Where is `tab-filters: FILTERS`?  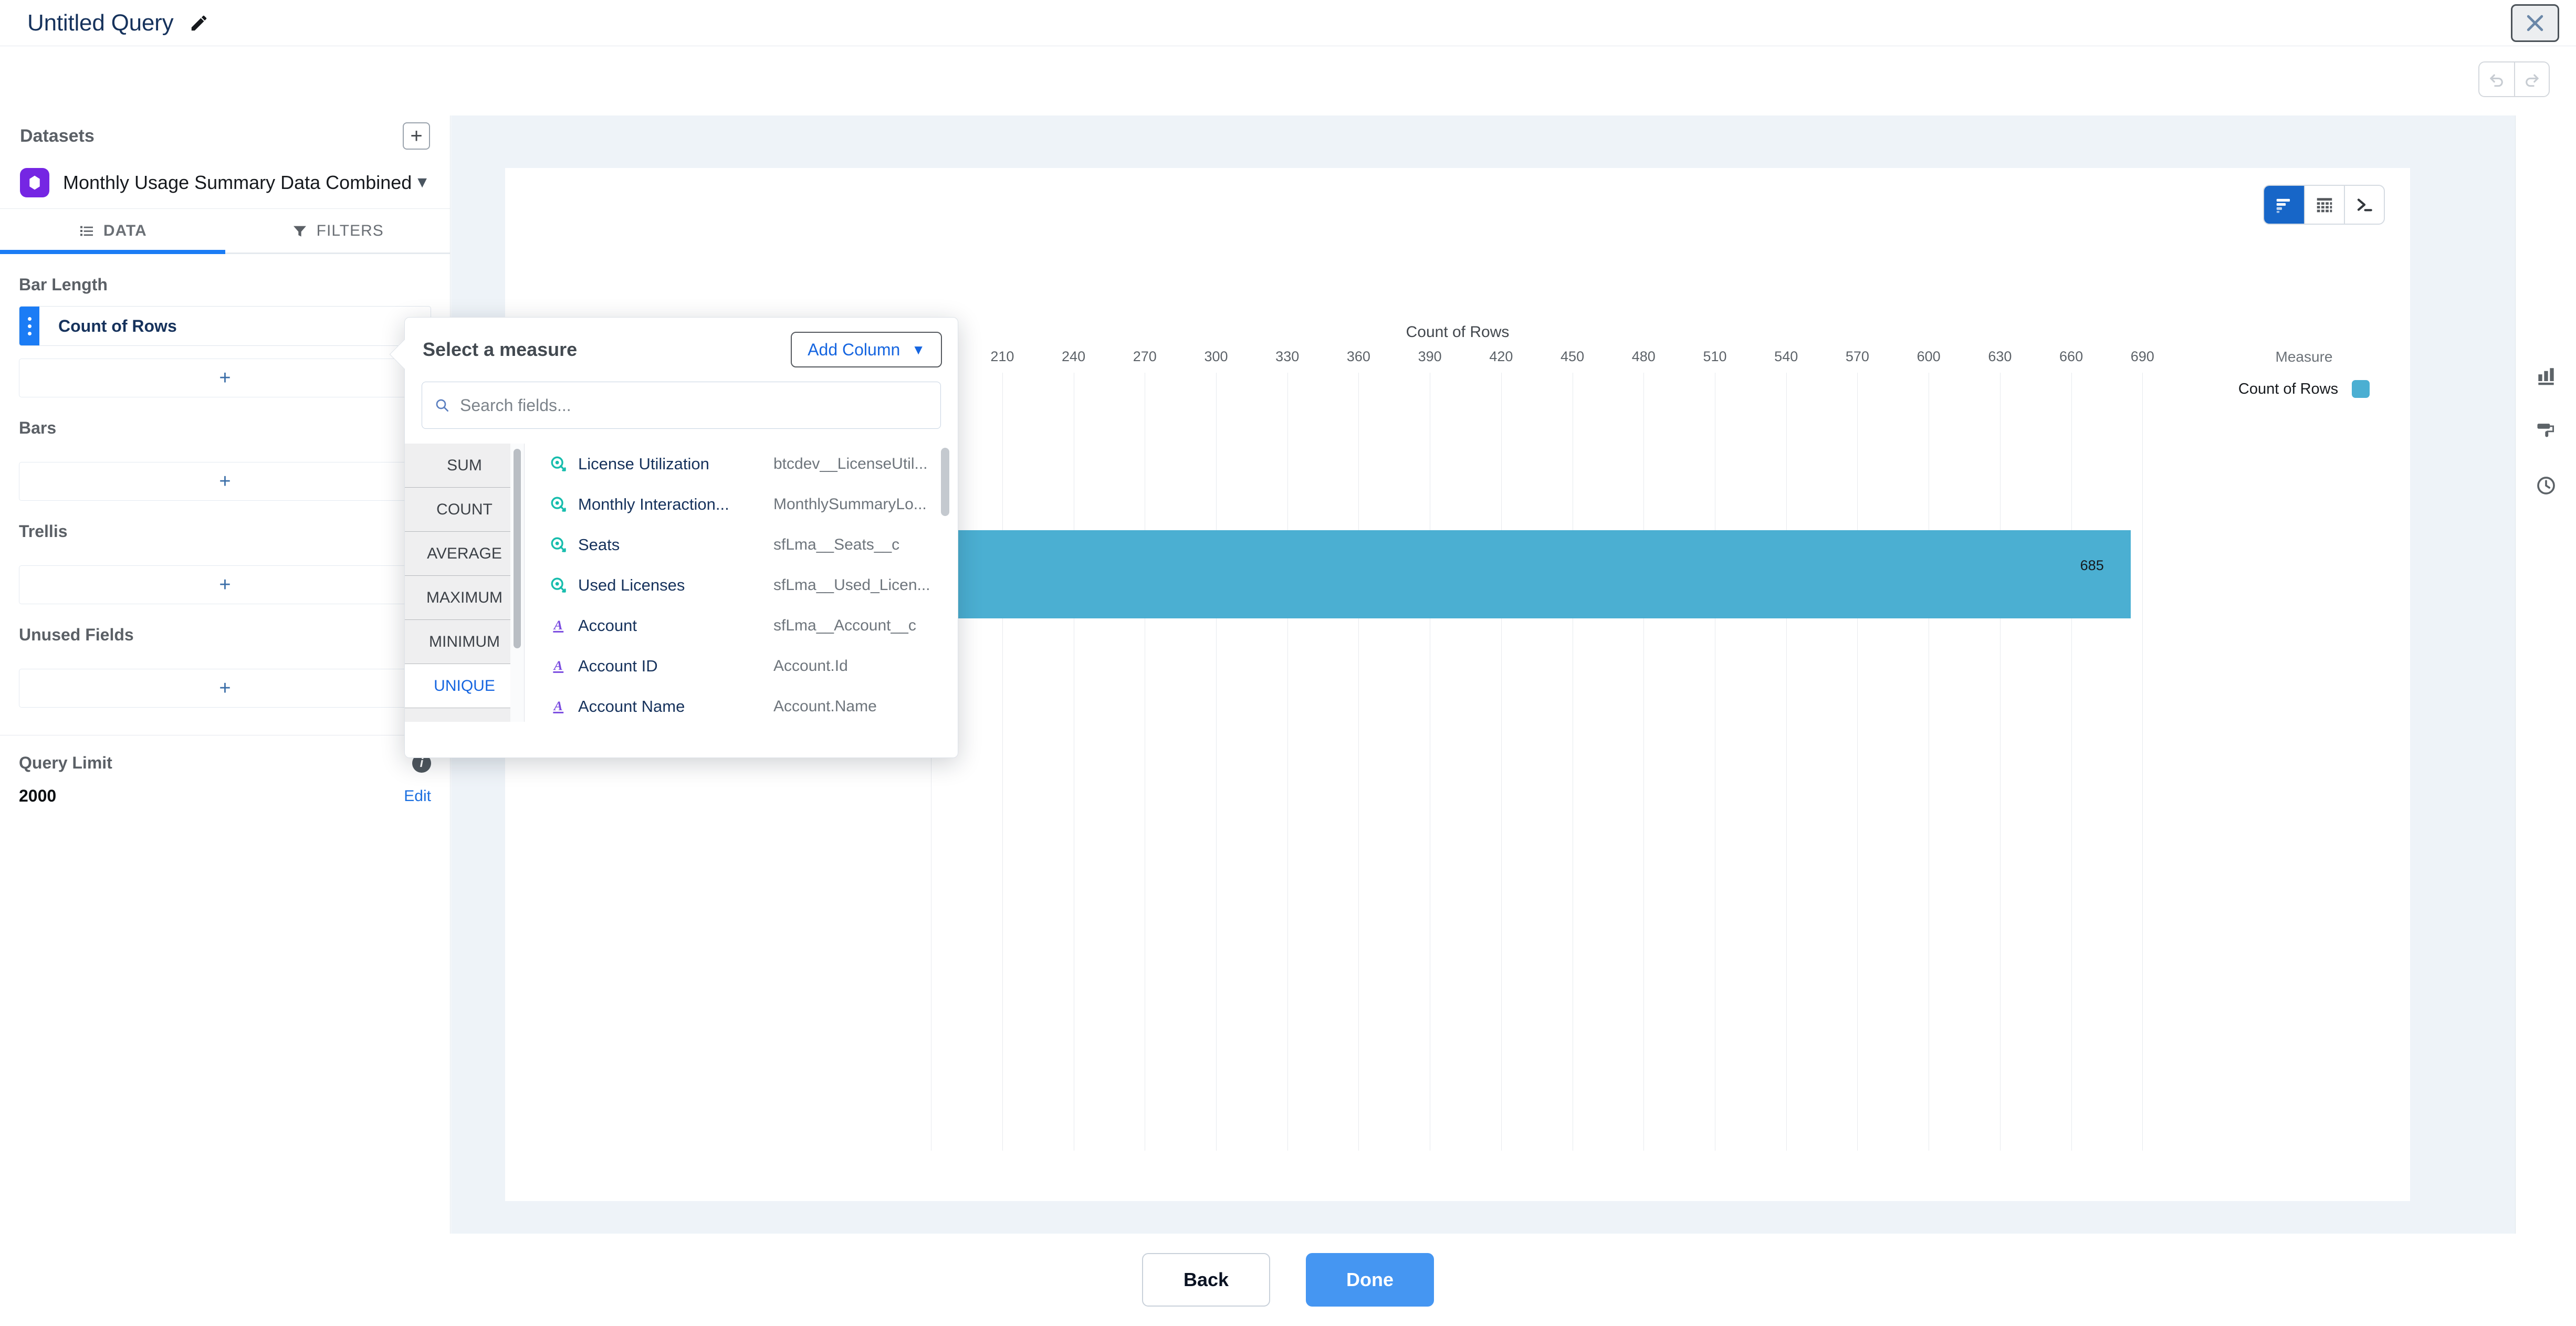 tab-filters: FILTERS is located at coordinates (338, 230).